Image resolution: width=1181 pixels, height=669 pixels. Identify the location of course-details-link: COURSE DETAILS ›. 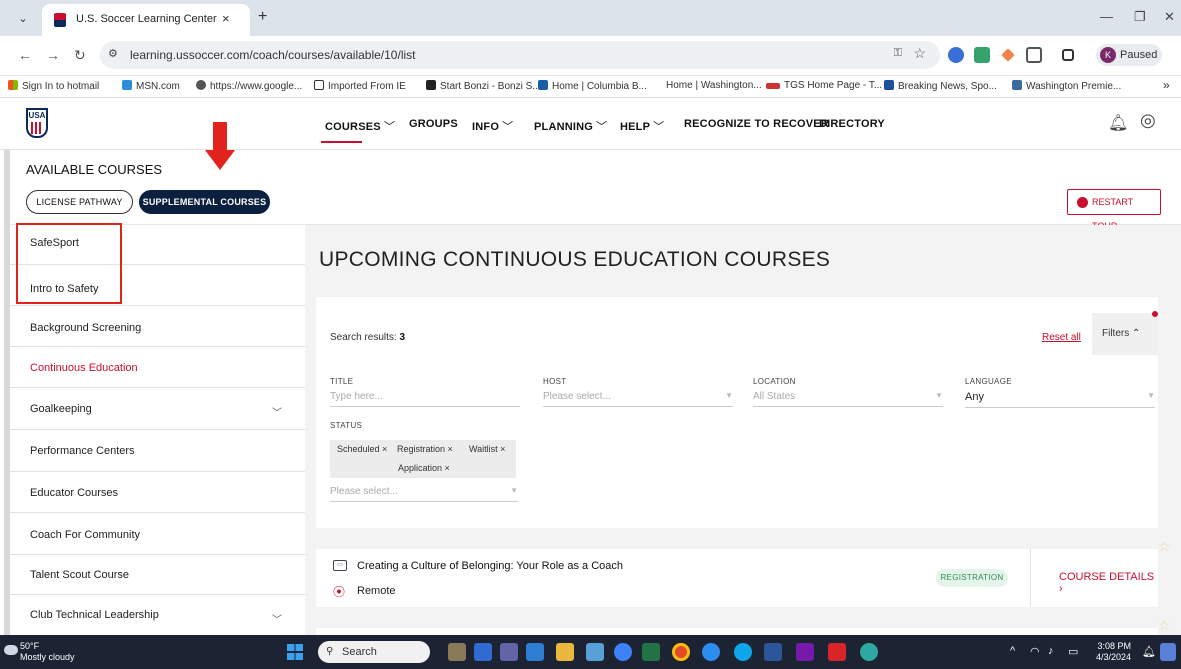
(1108, 583).